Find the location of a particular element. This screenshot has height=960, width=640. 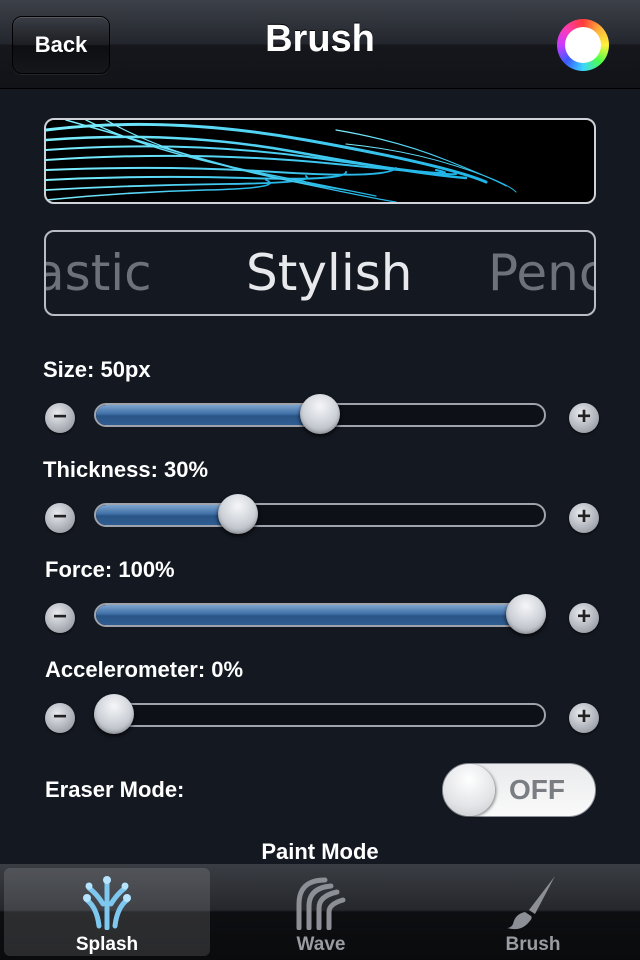

size-slider-thumb is located at coordinates (320, 414).